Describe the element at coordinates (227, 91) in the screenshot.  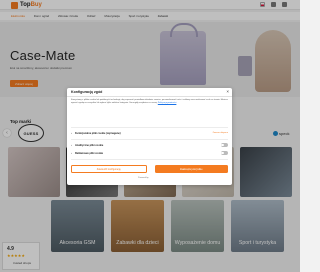
I see `close-icon: ×` at that location.